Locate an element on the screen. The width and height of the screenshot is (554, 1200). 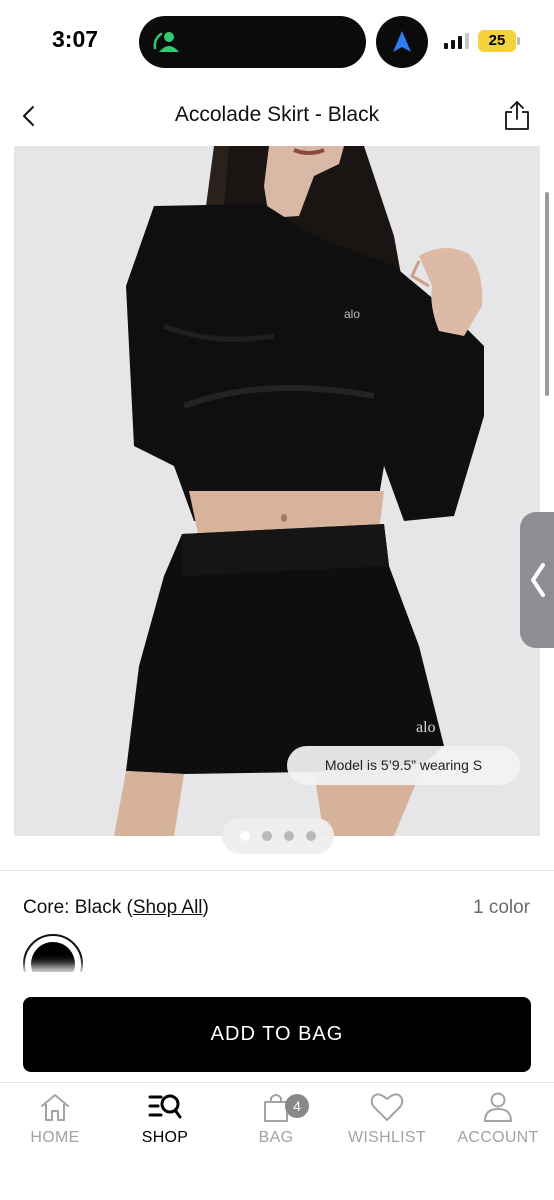
shop-search-icon is located at coordinates (165, 1106).